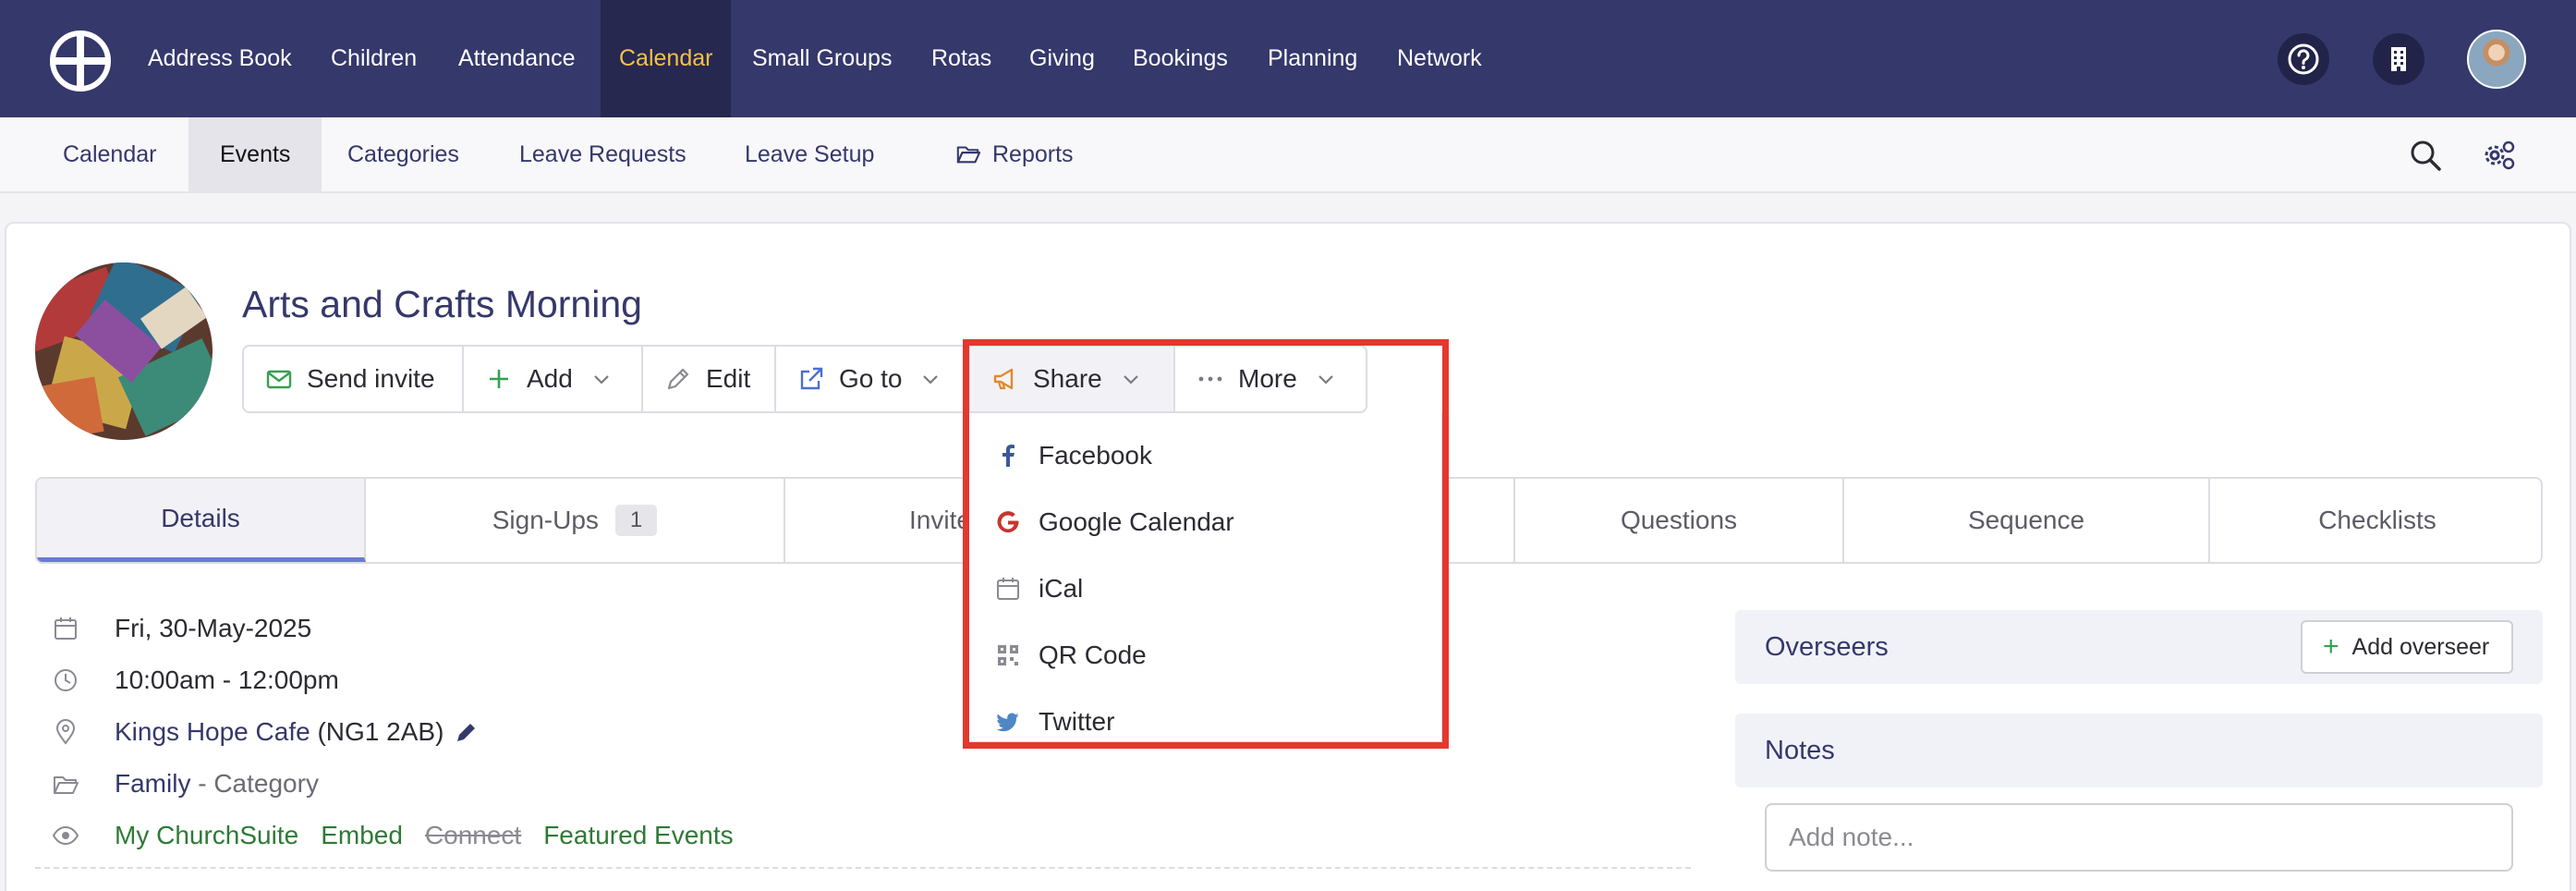  Describe the element at coordinates (1062, 58) in the screenshot. I see `nav-giving: Giving` at that location.